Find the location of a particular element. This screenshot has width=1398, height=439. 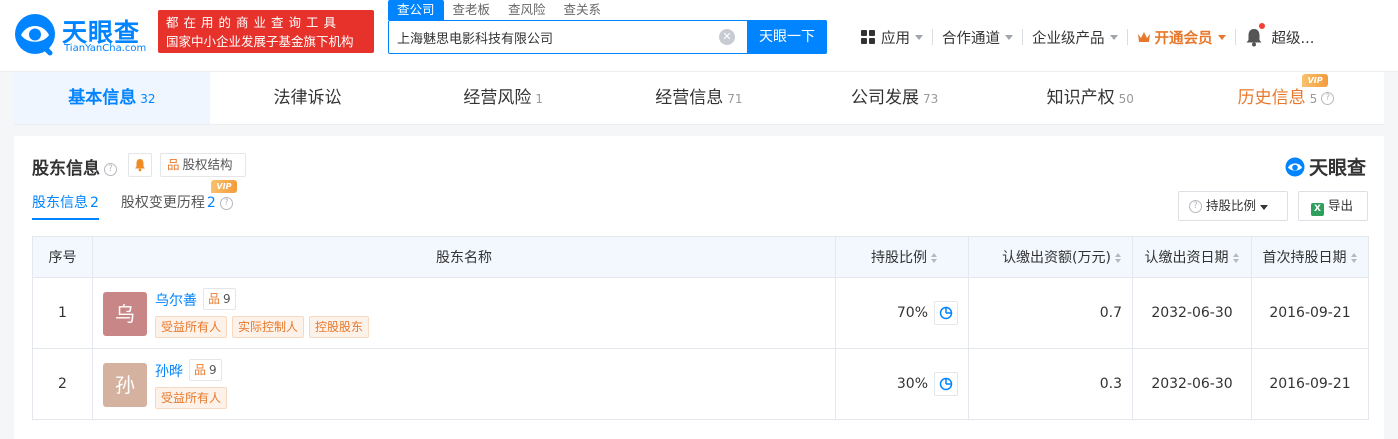

tab-history: VIP 历史信息 5? is located at coordinates (1286, 98).